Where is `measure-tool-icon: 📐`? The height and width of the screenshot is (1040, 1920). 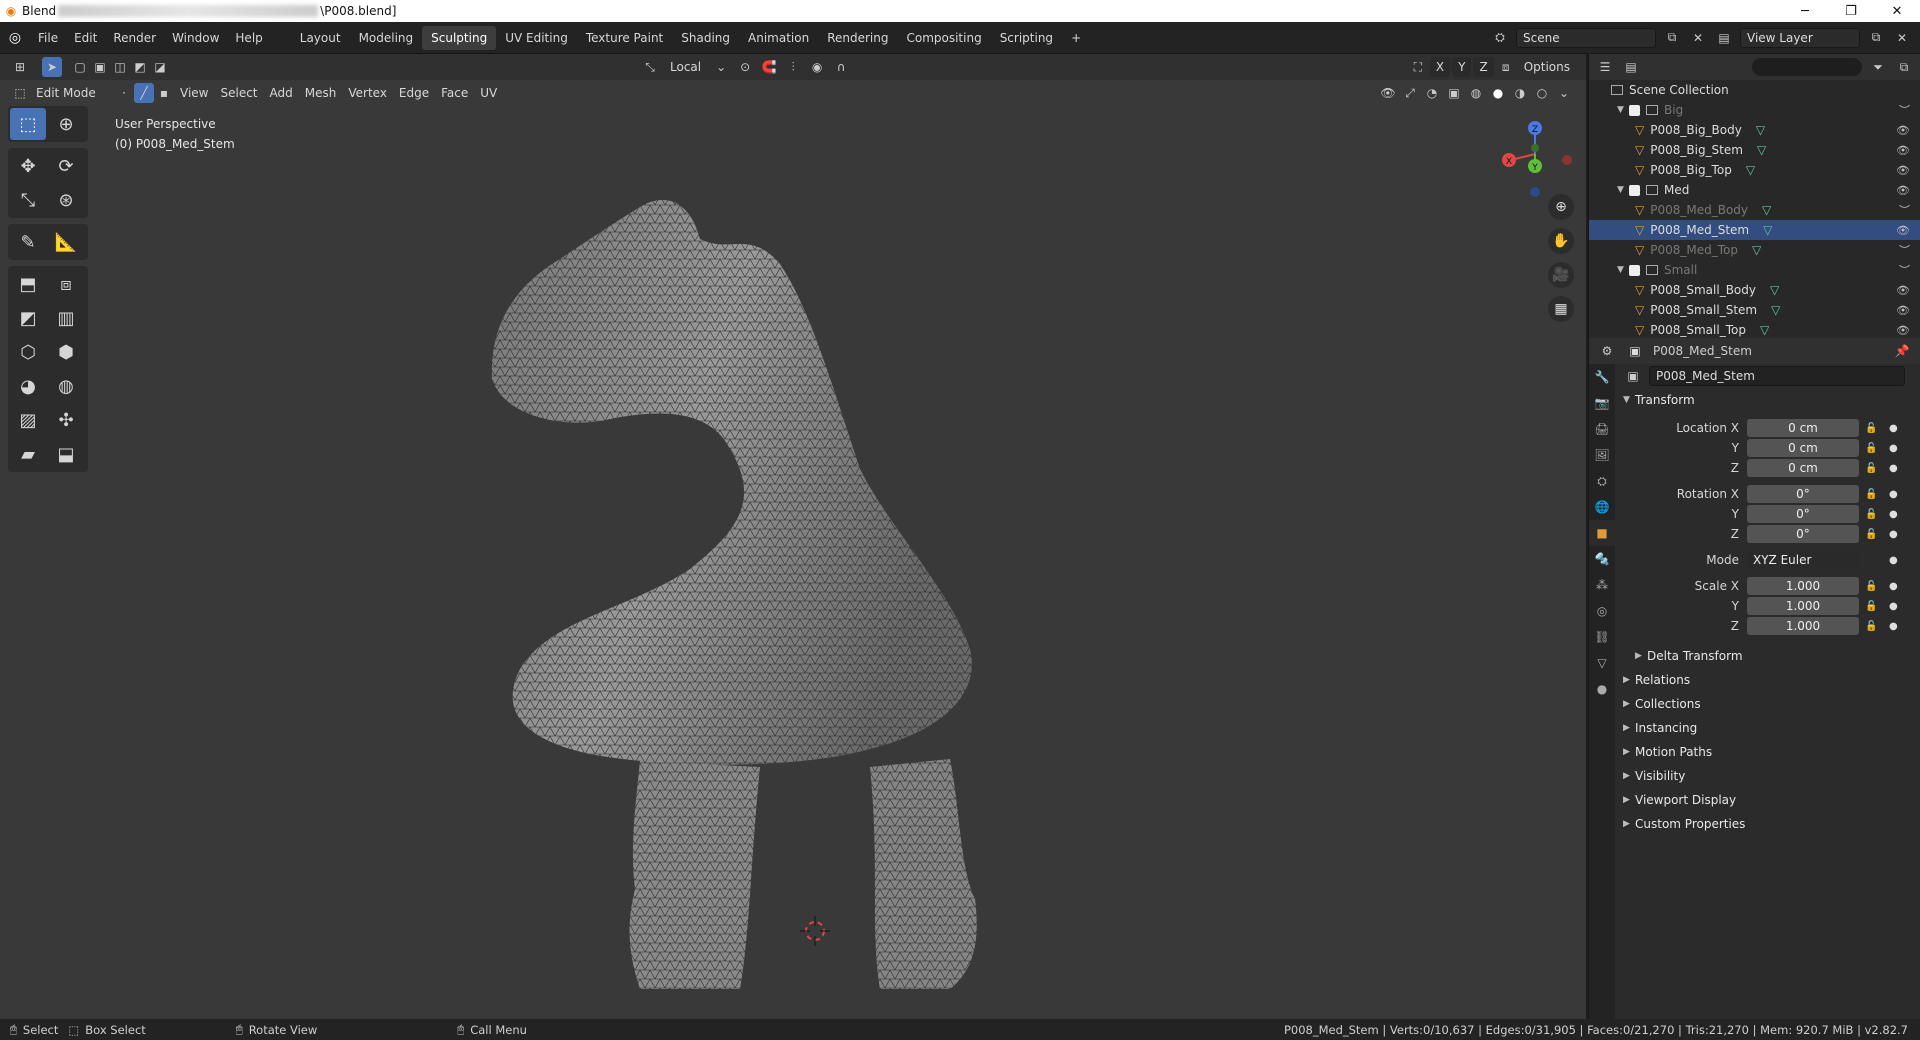
measure-tool-icon: 📐 is located at coordinates (66, 242).